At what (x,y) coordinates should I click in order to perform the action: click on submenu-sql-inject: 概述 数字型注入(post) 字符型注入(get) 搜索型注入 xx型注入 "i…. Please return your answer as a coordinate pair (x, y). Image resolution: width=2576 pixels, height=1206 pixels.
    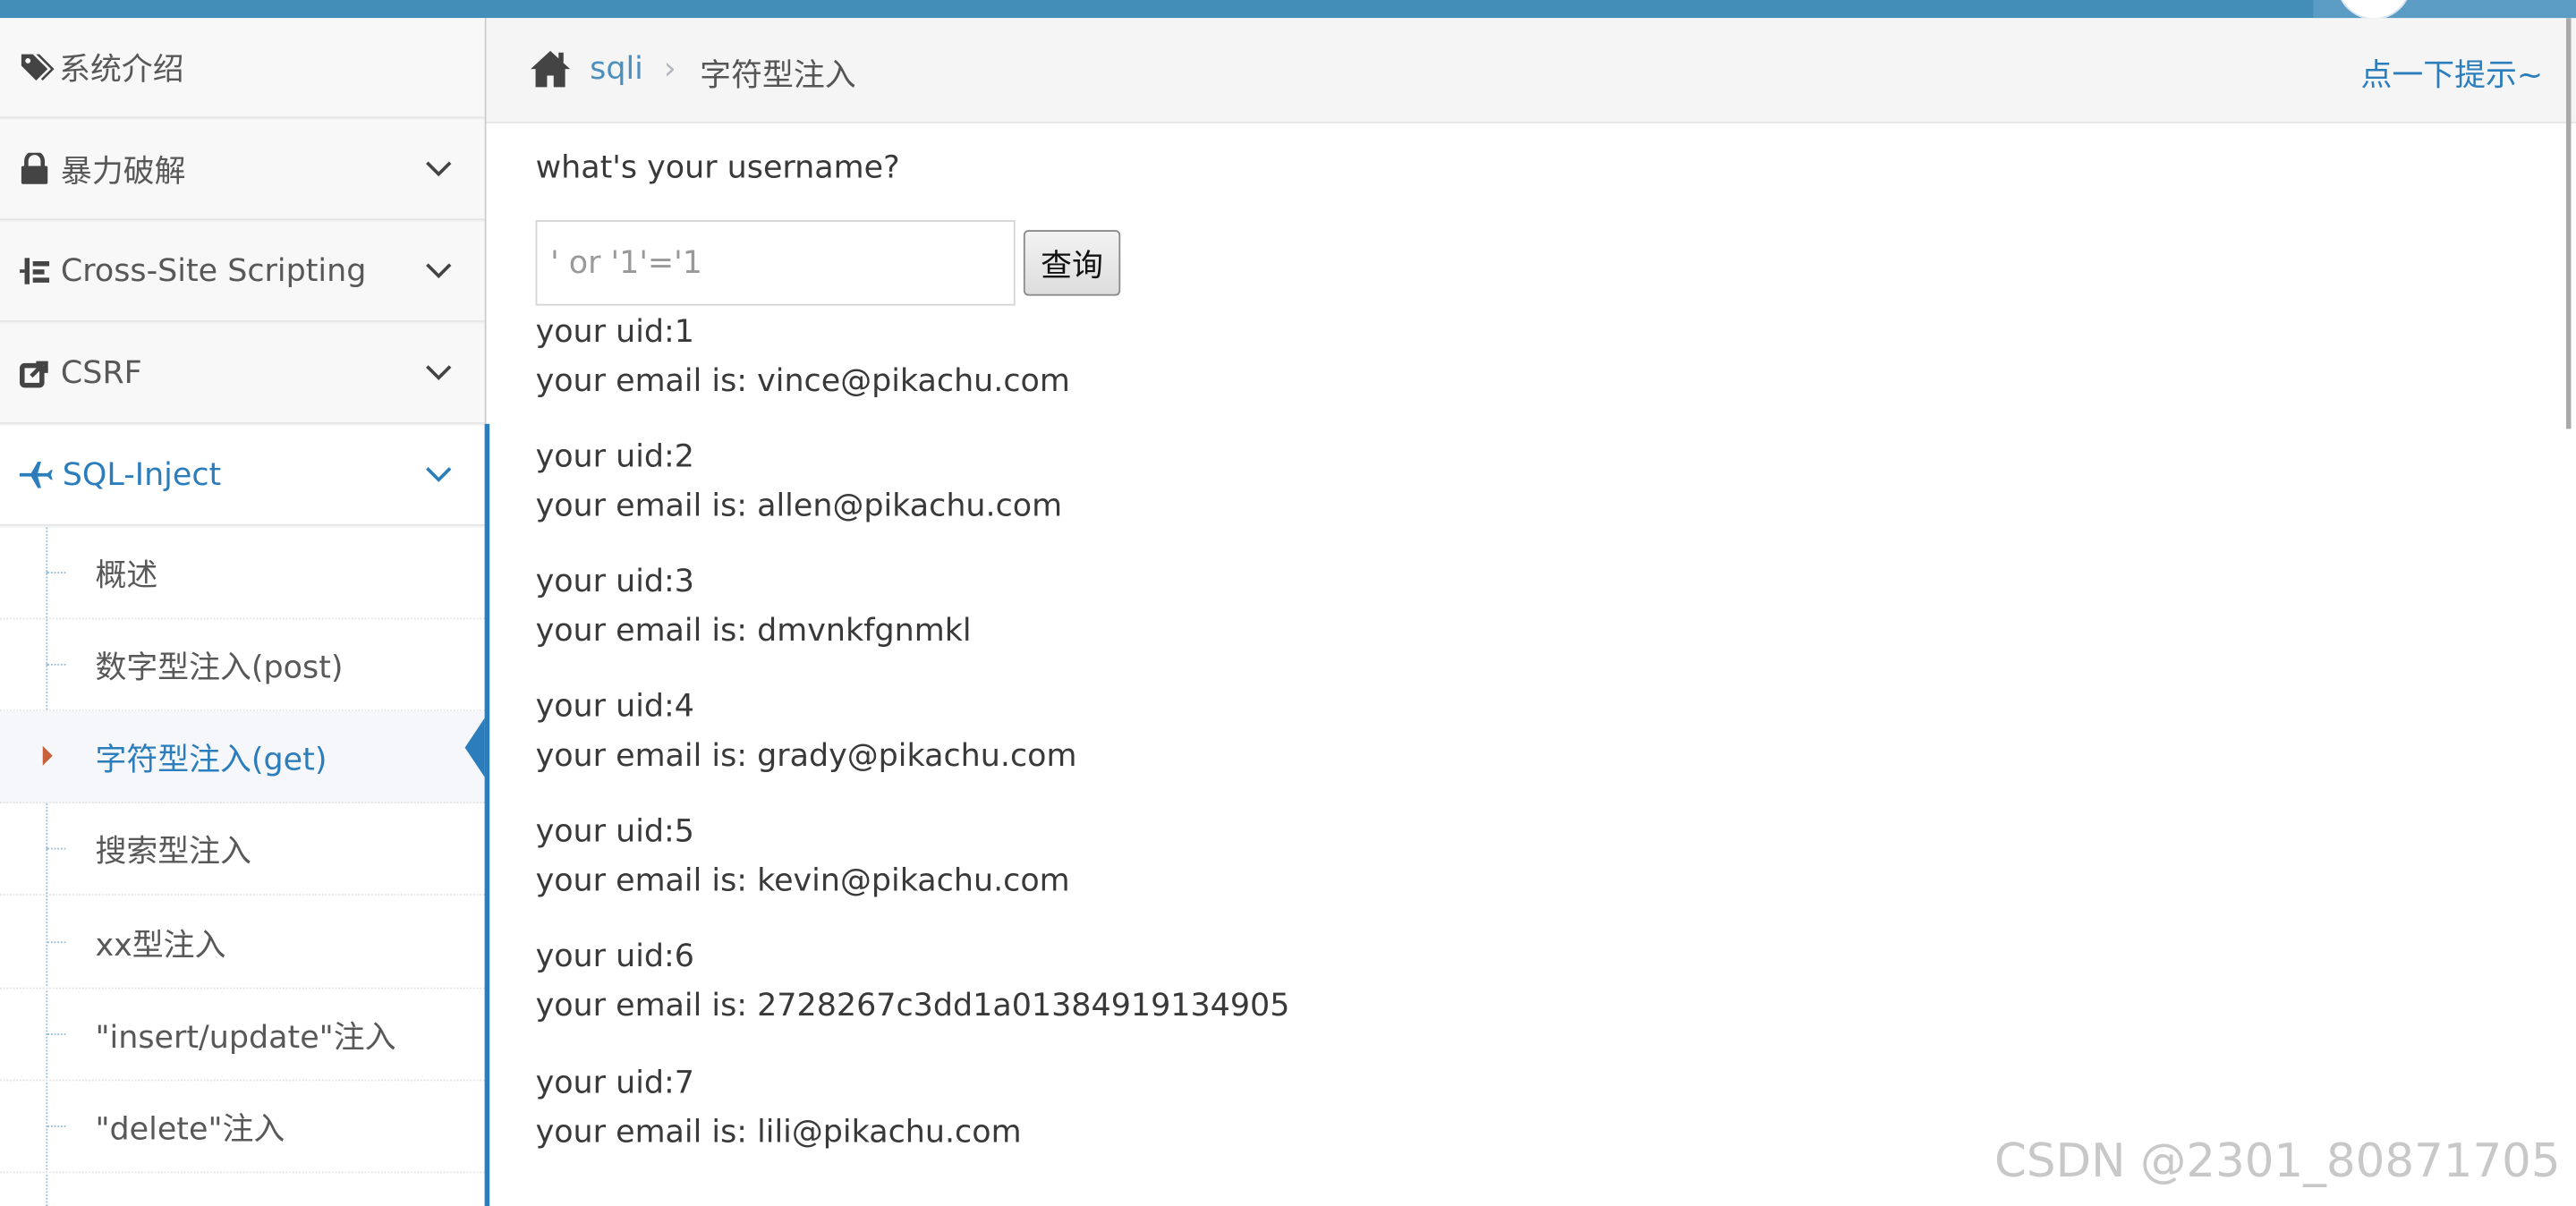
    Looking at the image, I should click on (242, 866).